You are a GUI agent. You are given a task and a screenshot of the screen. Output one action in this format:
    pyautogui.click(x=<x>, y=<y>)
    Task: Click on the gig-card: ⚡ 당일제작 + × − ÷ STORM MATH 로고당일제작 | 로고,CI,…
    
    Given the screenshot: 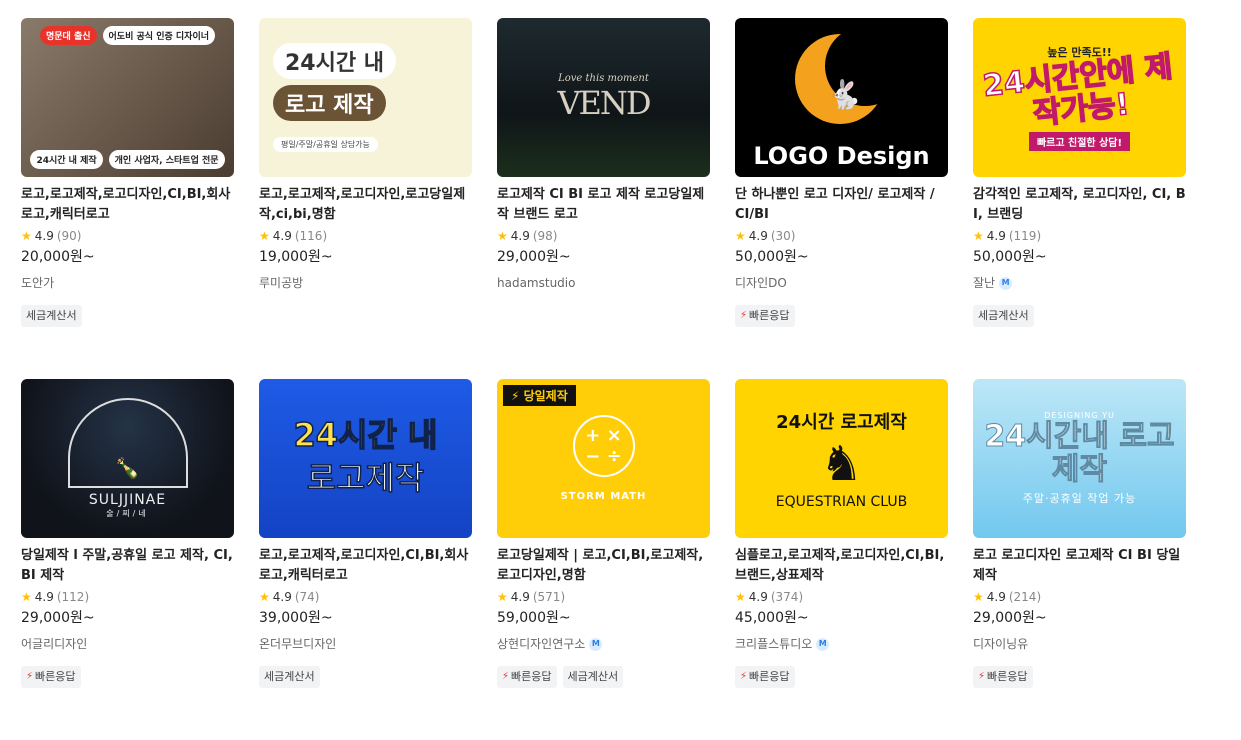 What is the action you would take?
    pyautogui.click(x=603, y=559)
    